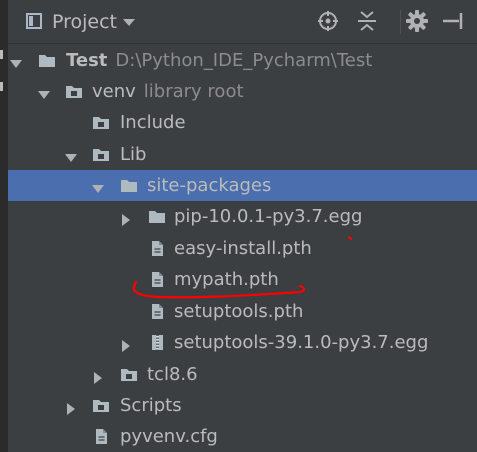 The image size is (477, 452). Describe the element at coordinates (452, 21) in the screenshot. I see `hide-panel-icon` at that location.